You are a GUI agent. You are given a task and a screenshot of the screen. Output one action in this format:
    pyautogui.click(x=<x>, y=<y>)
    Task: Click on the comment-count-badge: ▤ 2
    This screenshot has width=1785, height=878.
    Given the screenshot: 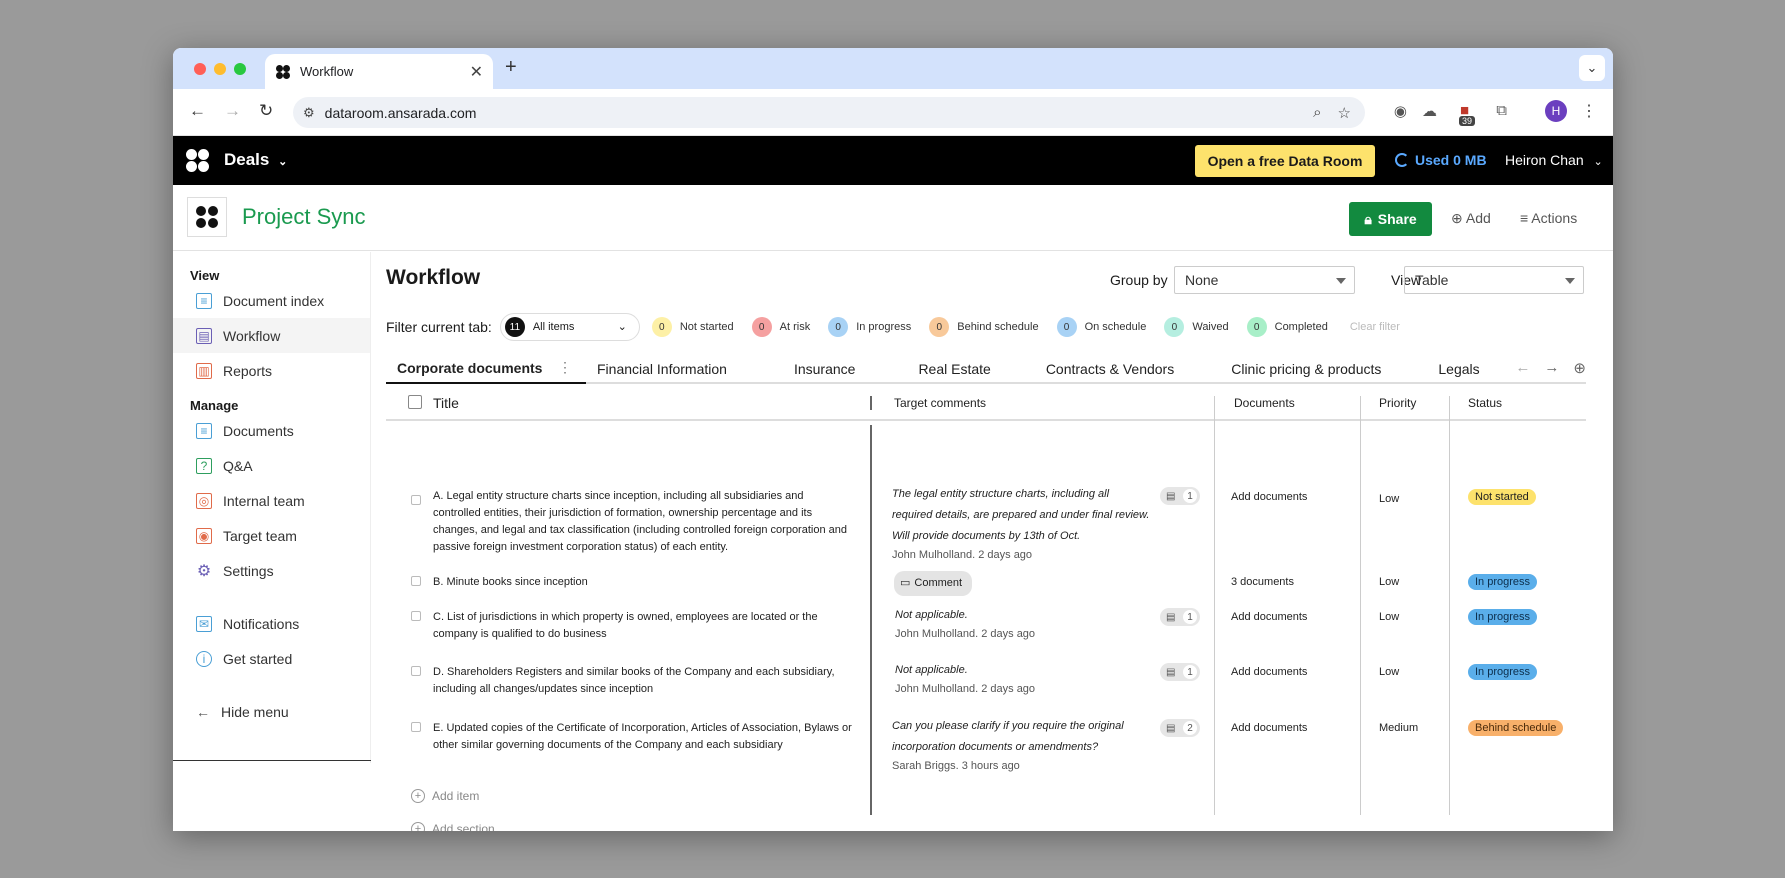 What is the action you would take?
    pyautogui.click(x=1180, y=728)
    